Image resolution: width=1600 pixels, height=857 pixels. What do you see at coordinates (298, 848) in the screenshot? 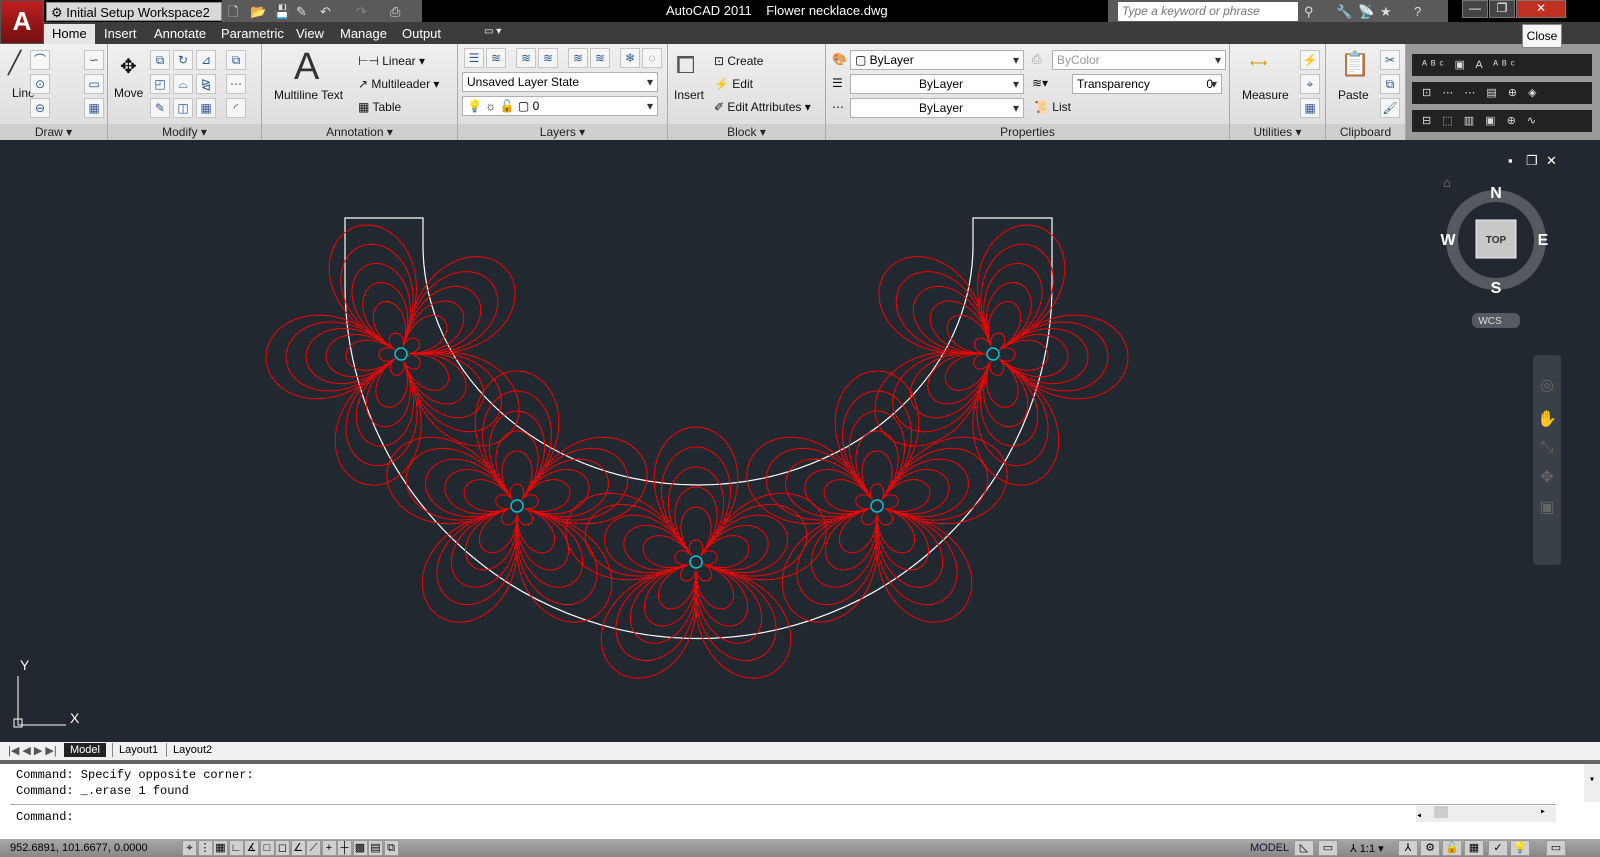
I see `otrack-toggle: ∠` at bounding box center [298, 848].